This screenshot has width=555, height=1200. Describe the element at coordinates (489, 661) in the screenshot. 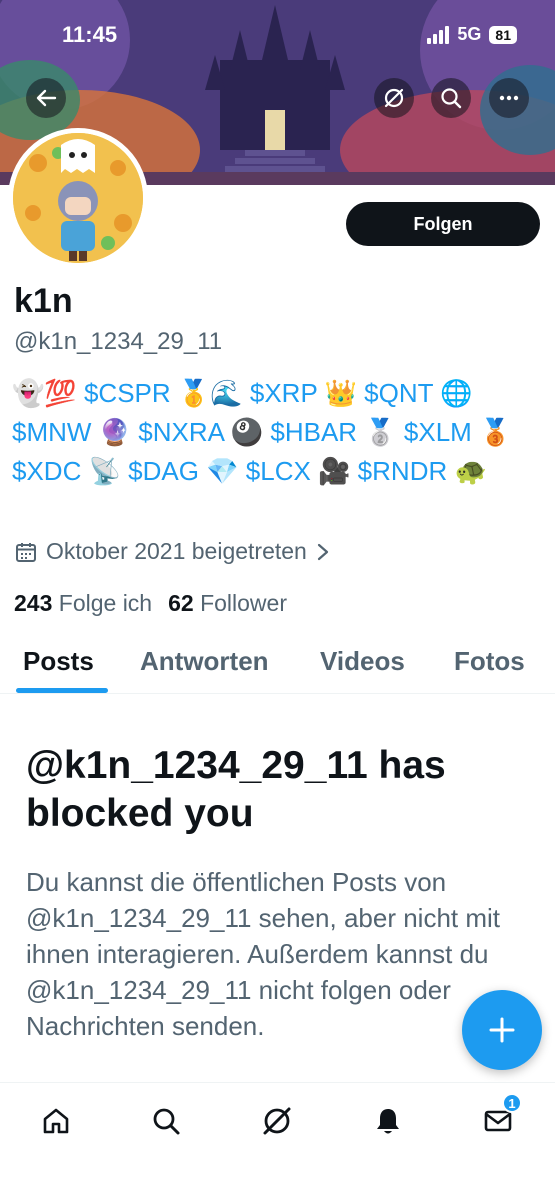

I see `tab-fotos: Fotos` at that location.